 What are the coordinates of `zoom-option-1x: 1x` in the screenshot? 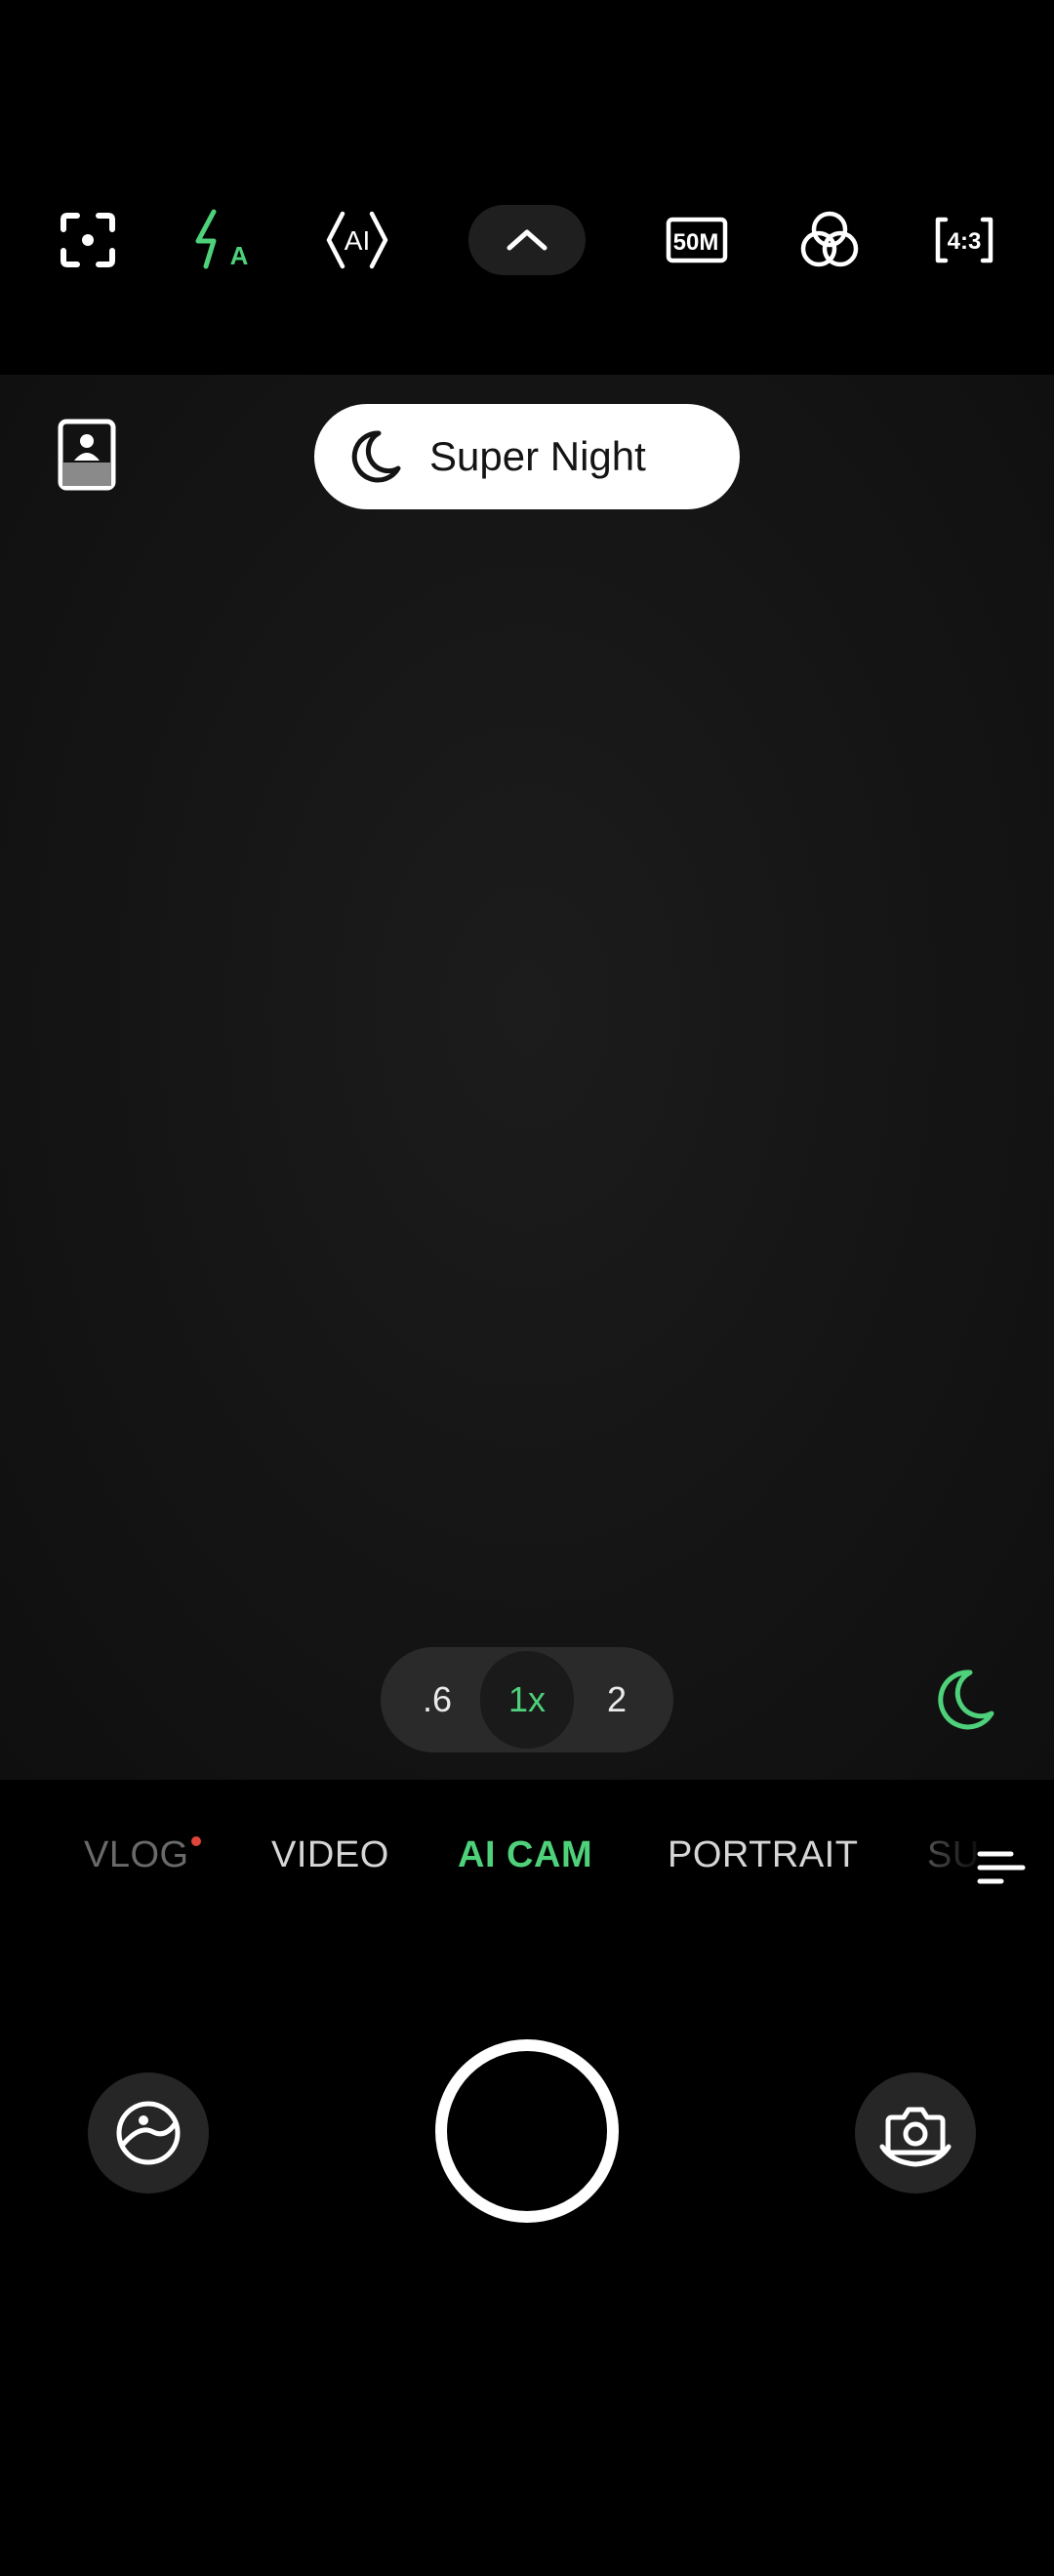 It's located at (527, 1700).